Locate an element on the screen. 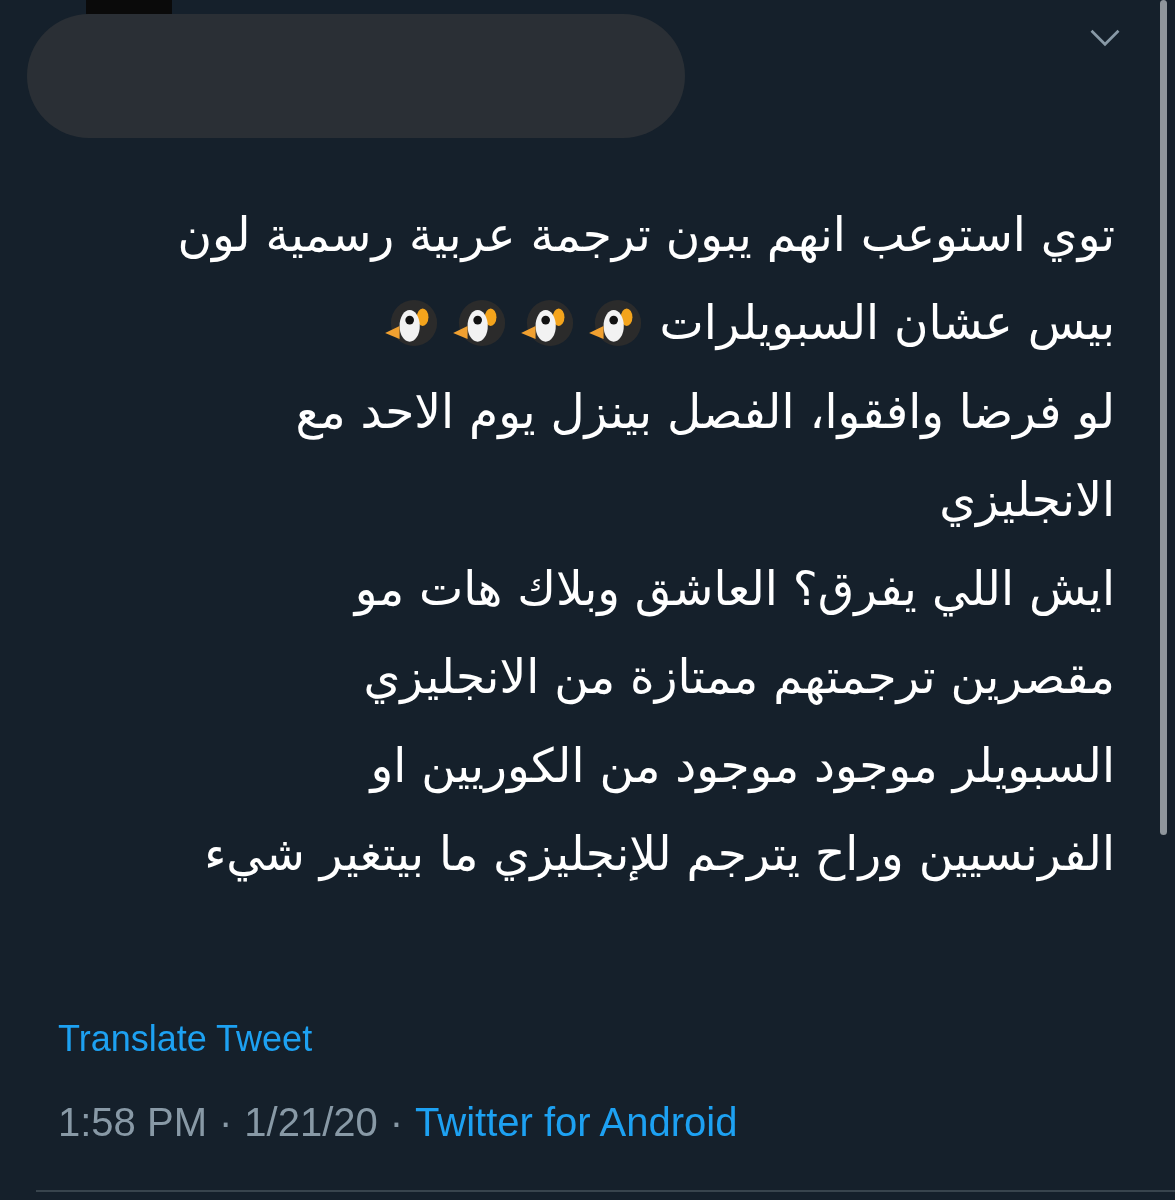 The height and width of the screenshot is (1200, 1175). tweet-text: مقصرين ترجمتهم ممتازة من الانجليزي is located at coordinates (739, 677).